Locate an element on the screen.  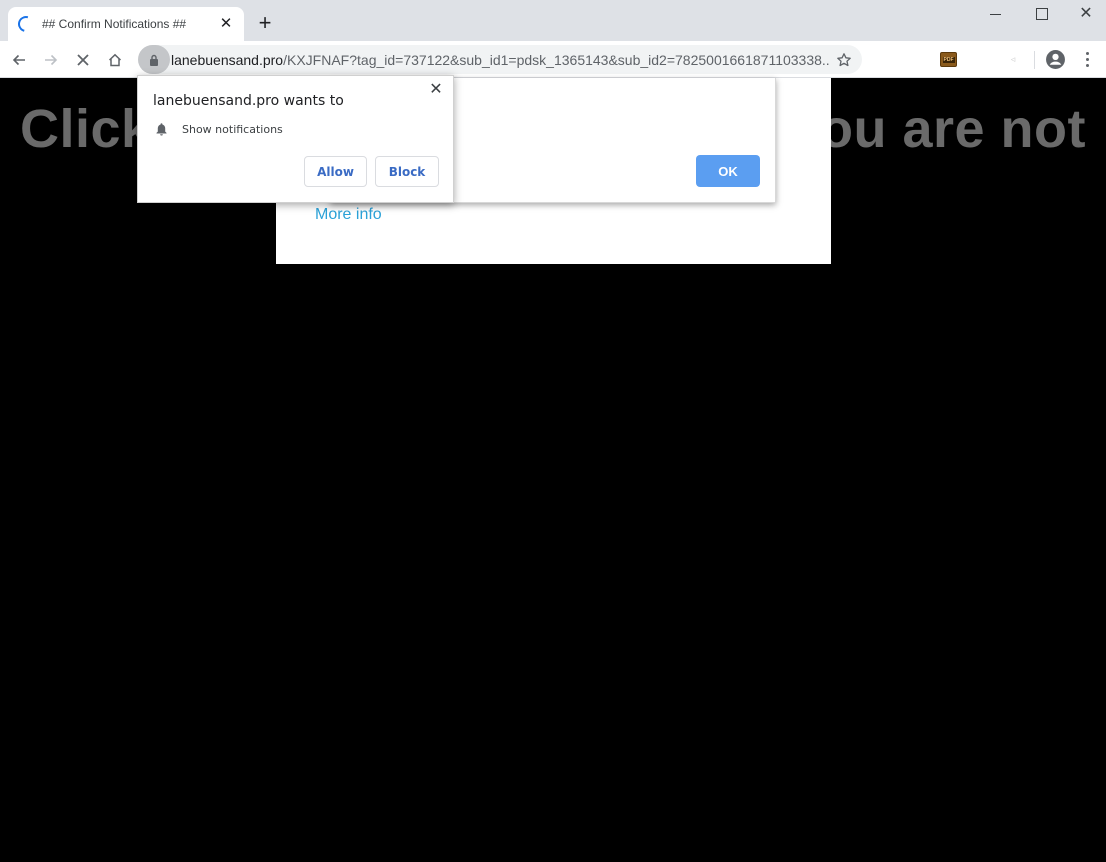
account-circle-icon is located at coordinates (1055, 59).